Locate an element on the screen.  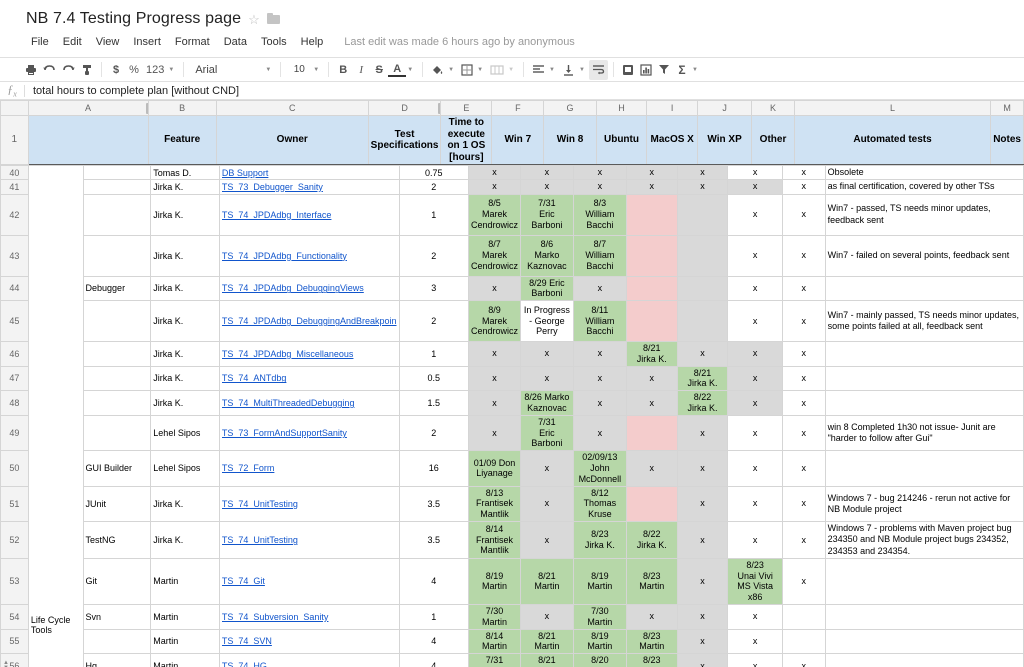
cell-win7: 8/19 Martin is located at coordinates (494, 581).